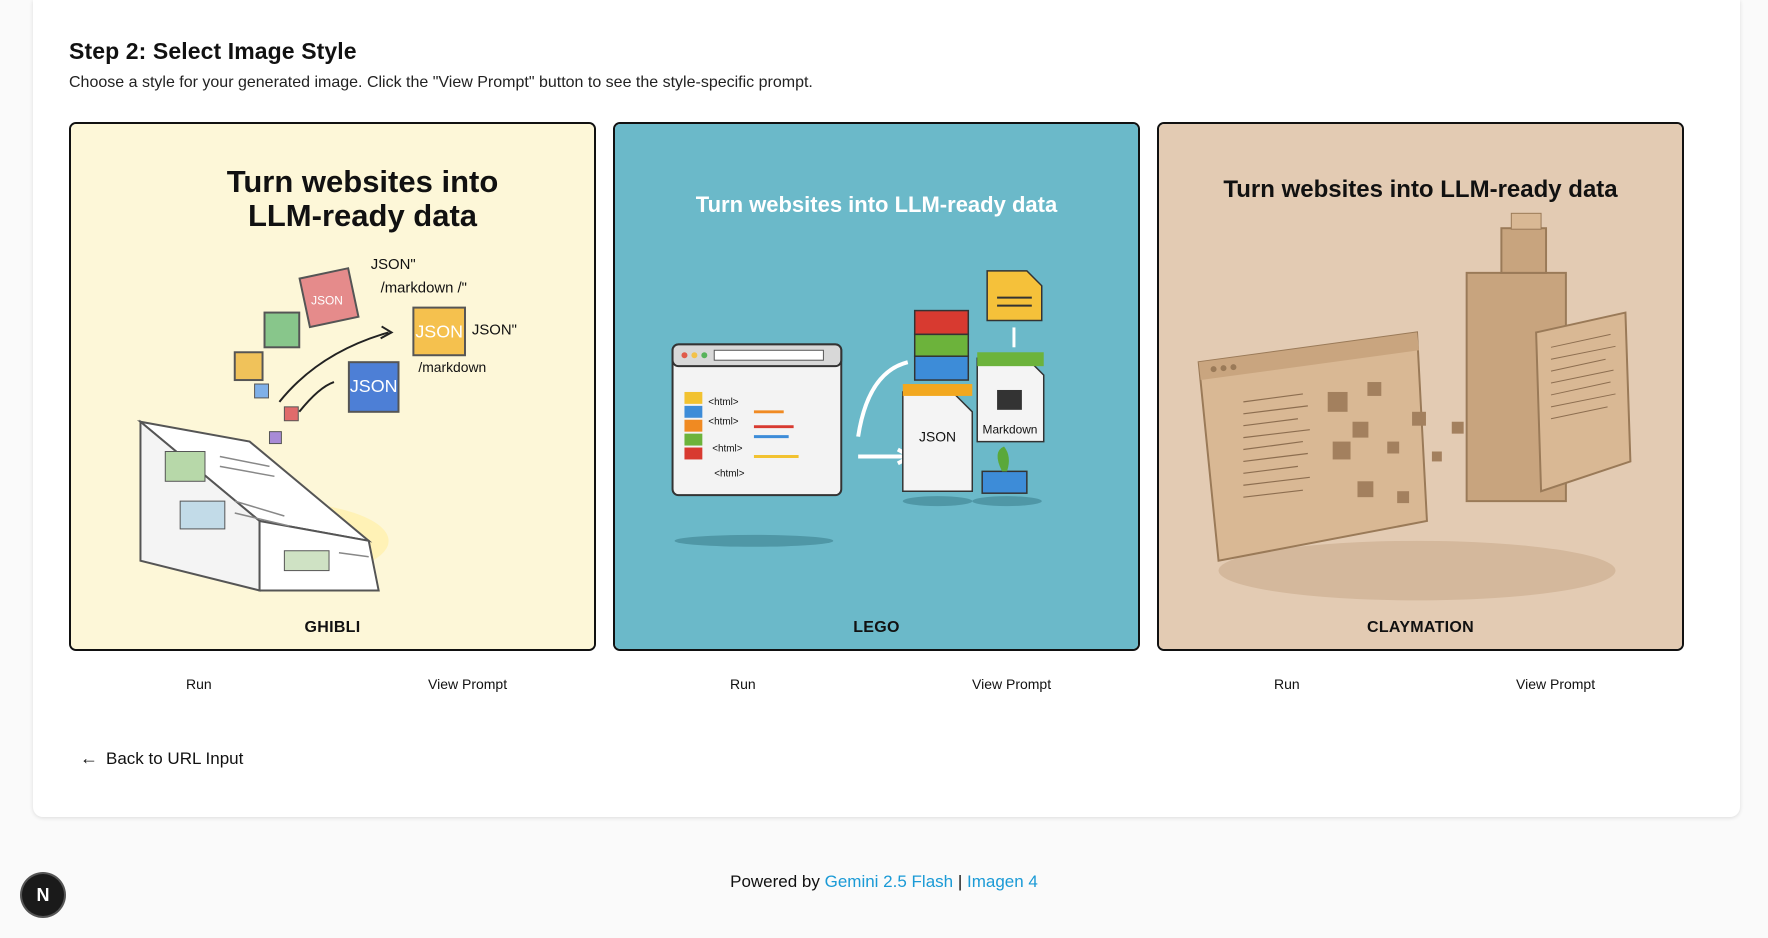 Image resolution: width=1768 pixels, height=938 pixels. I want to click on view-prompt-button-lego: View Prompt, so click(1011, 684).